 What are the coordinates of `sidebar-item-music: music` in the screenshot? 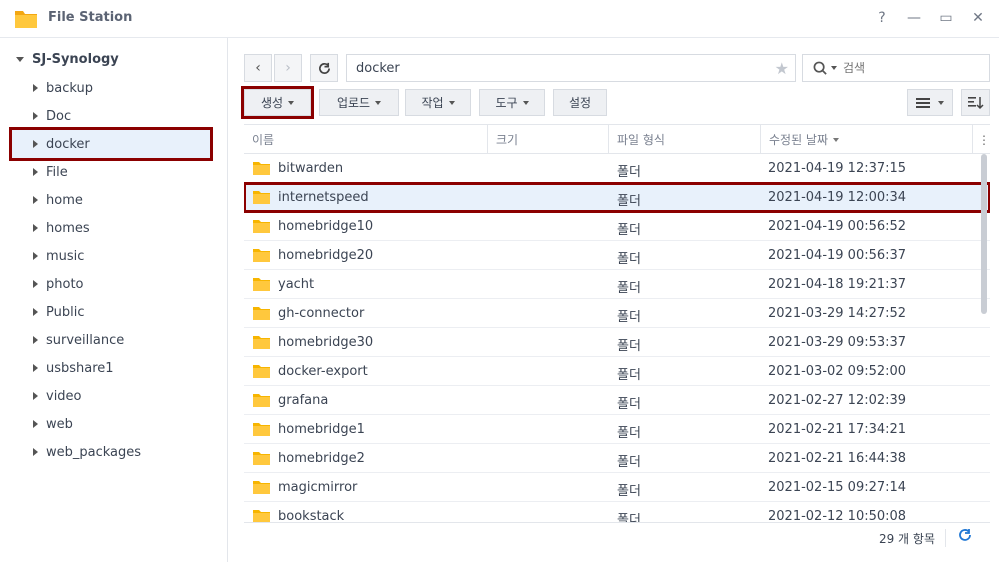 It's located at (111, 256).